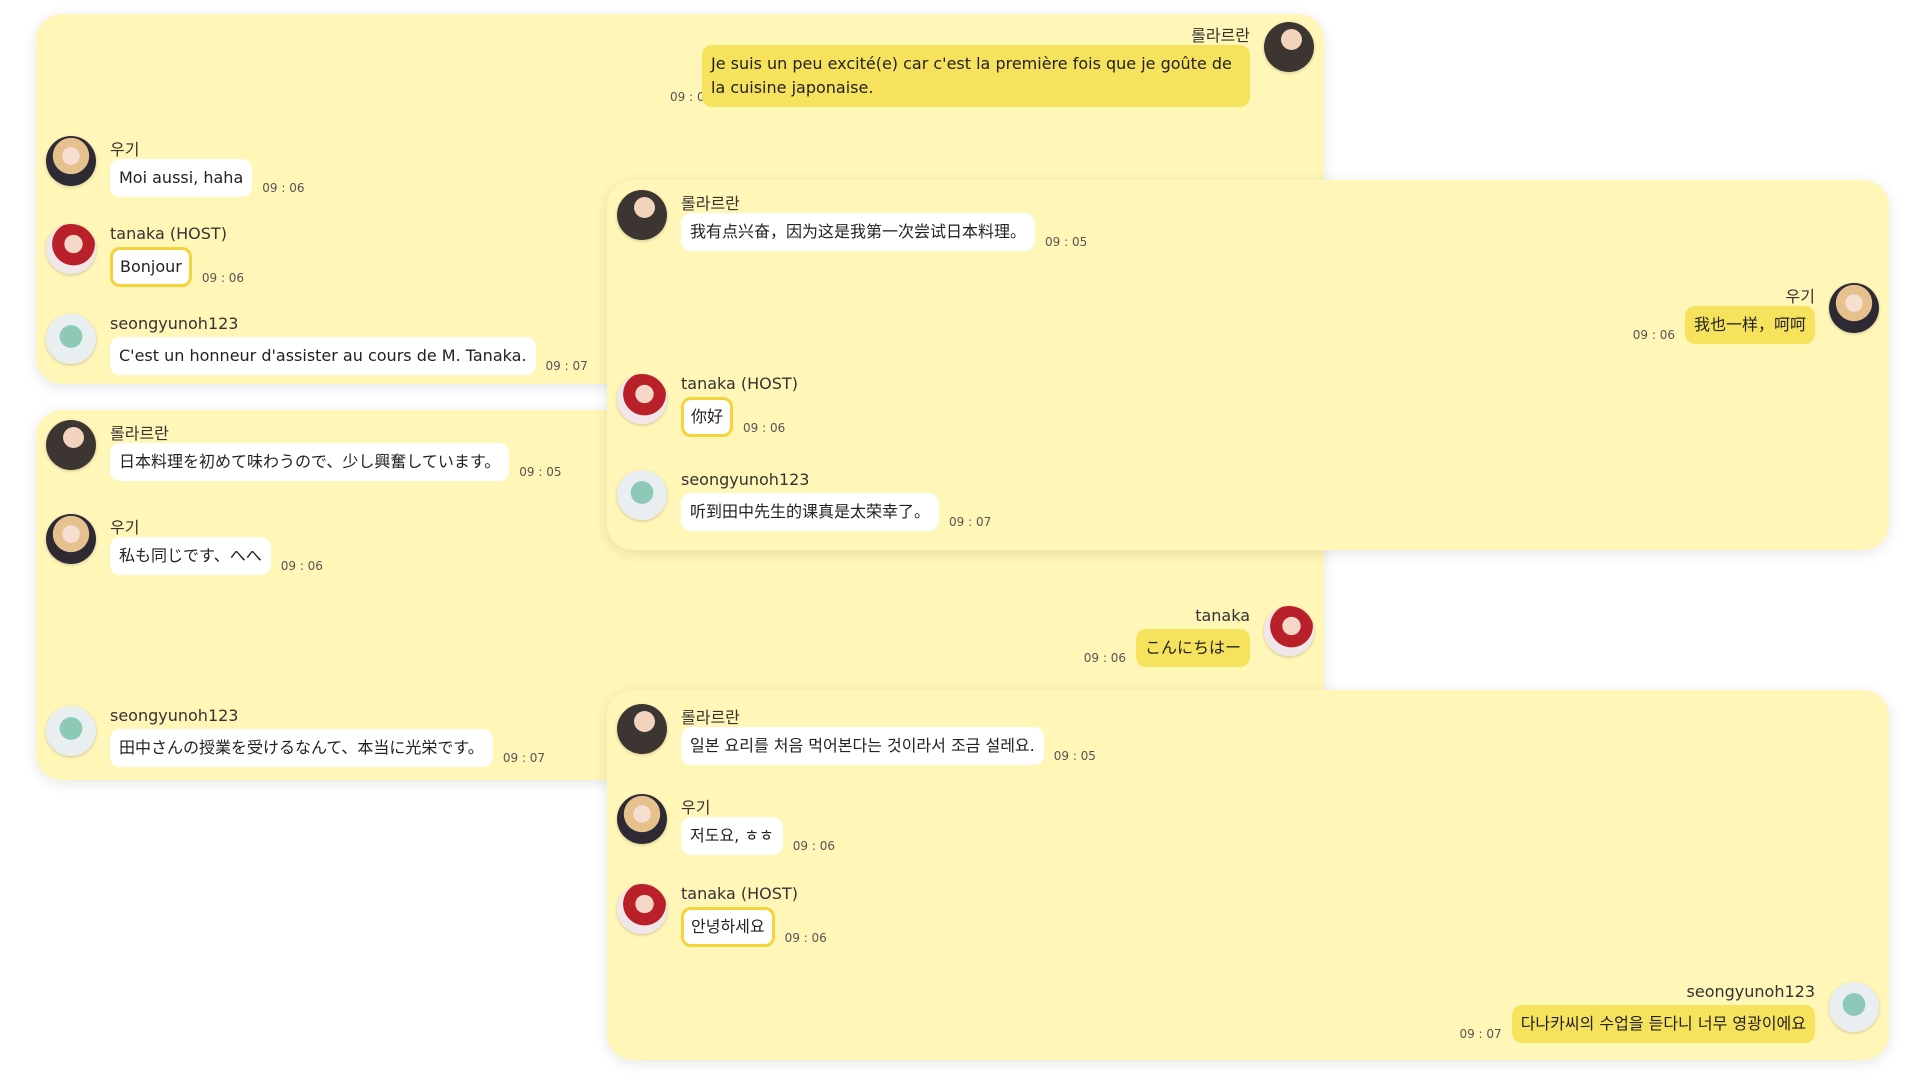 This screenshot has height=1080, width=1920. What do you see at coordinates (862, 746) in the screenshot?
I see `message-bubble: 일본 요리를 처음 먹어본다는 것이라서 조금 설레요.` at bounding box center [862, 746].